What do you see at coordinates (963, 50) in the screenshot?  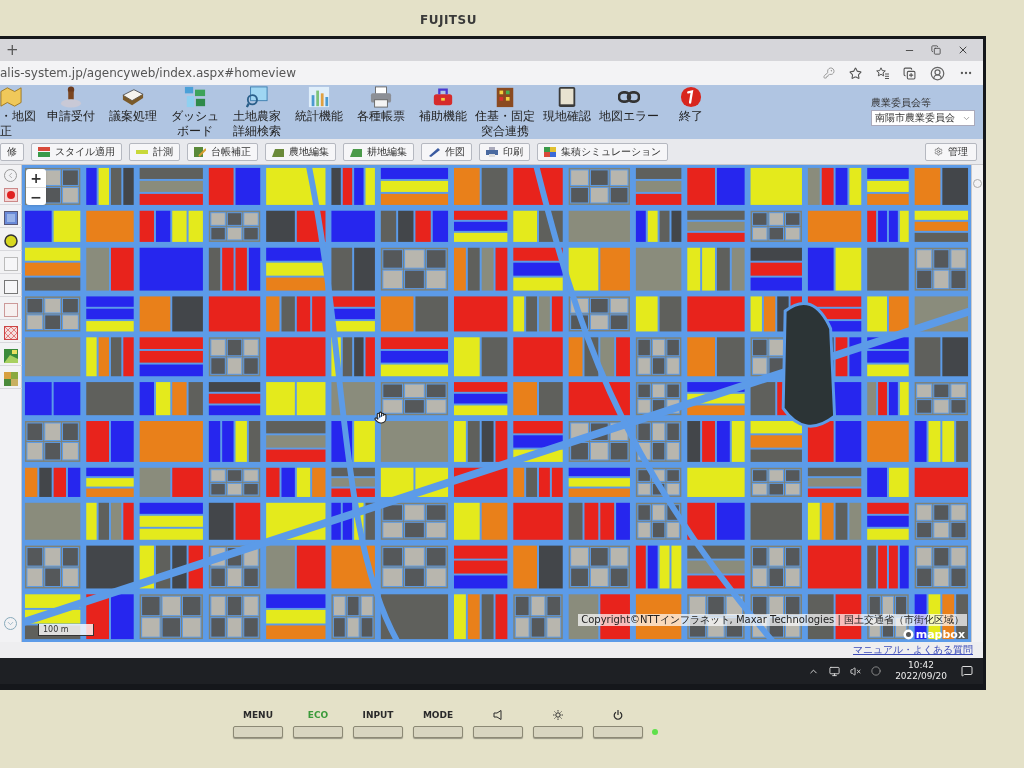 I see `close-icon` at bounding box center [963, 50].